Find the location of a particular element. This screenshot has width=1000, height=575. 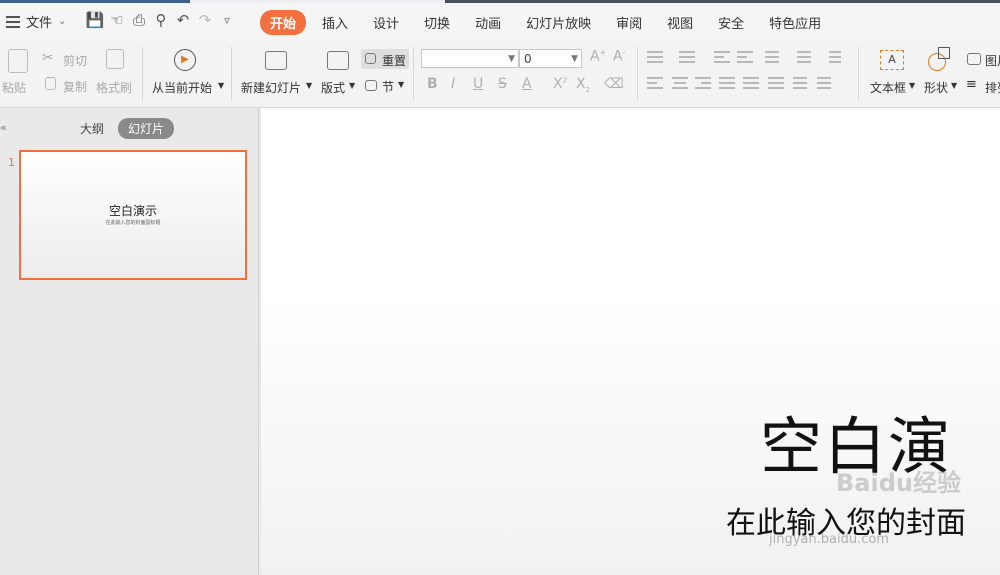

section-button: 节 is located at coordinates (388, 86).